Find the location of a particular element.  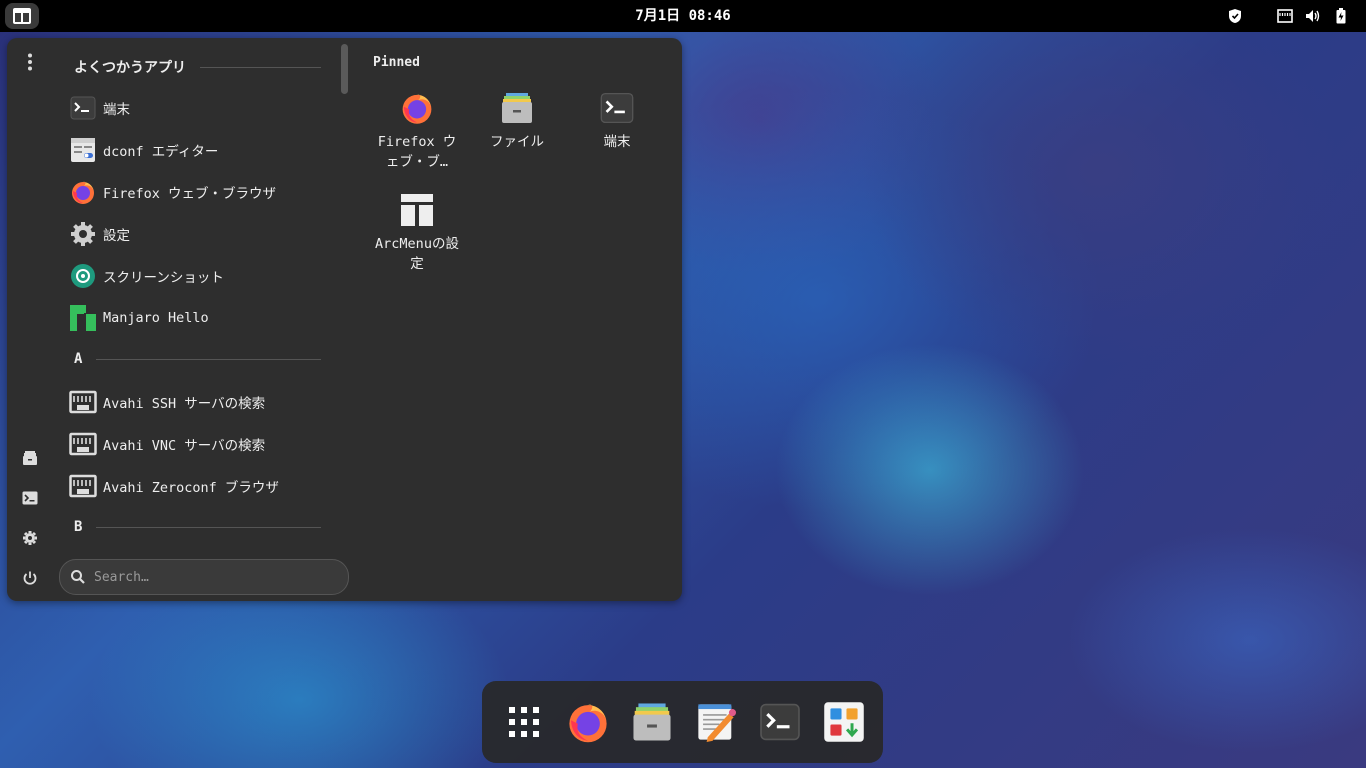

app-label: dconf エディター is located at coordinates (161, 152).